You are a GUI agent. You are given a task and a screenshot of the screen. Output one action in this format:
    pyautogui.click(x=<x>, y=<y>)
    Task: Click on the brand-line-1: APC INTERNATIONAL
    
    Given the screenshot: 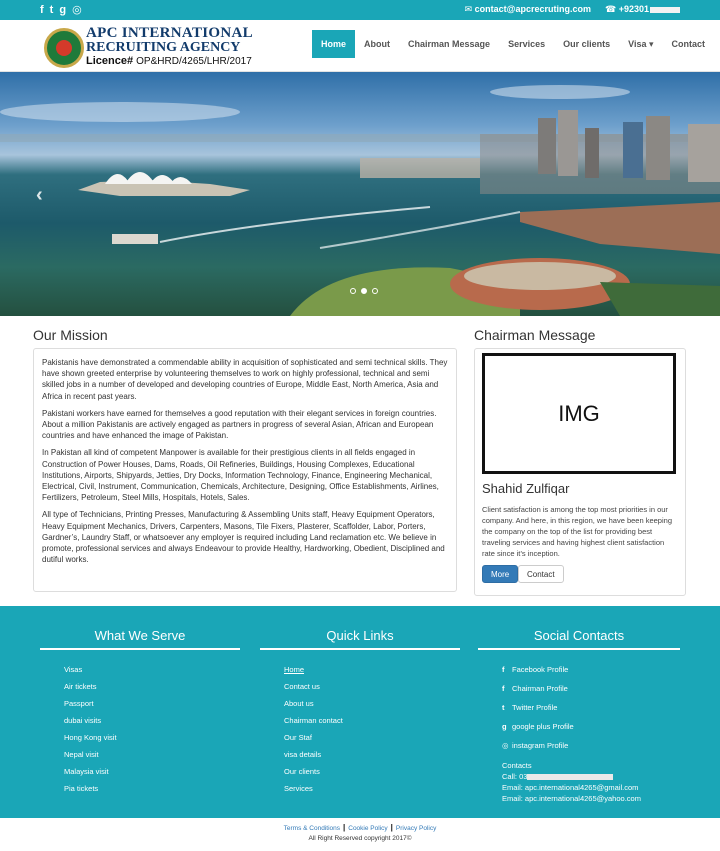 What is the action you would take?
    pyautogui.click(x=169, y=33)
    